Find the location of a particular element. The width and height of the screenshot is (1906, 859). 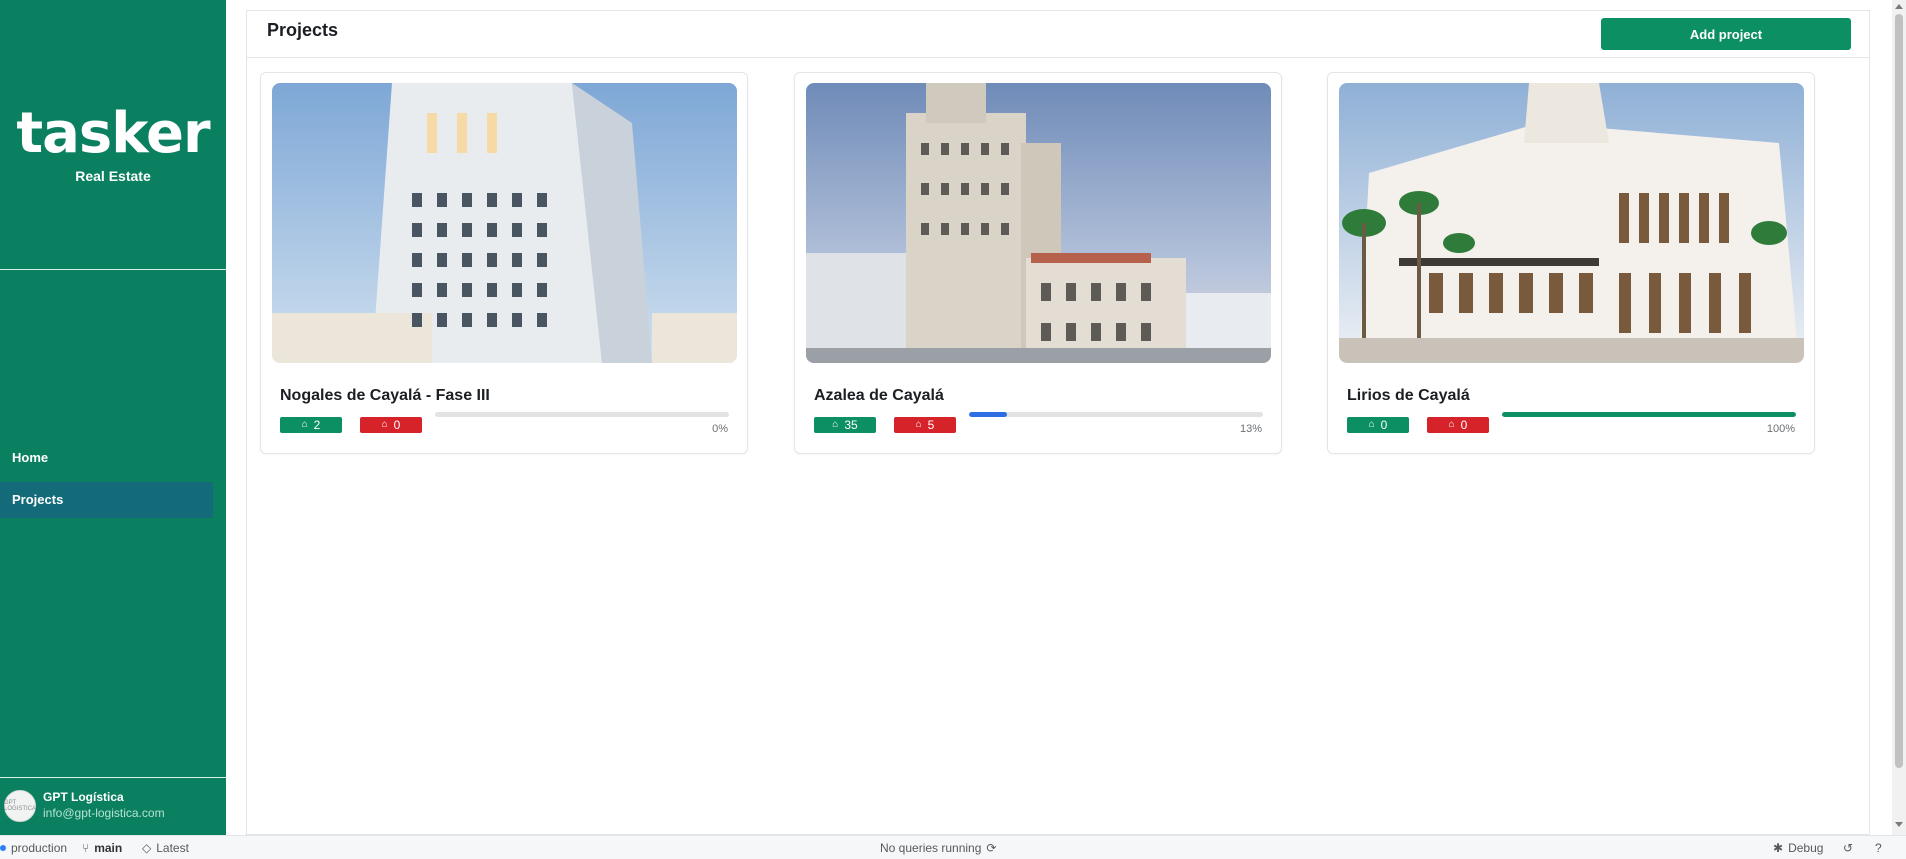

git-branch-icon: ⑂ is located at coordinates (86, 848).